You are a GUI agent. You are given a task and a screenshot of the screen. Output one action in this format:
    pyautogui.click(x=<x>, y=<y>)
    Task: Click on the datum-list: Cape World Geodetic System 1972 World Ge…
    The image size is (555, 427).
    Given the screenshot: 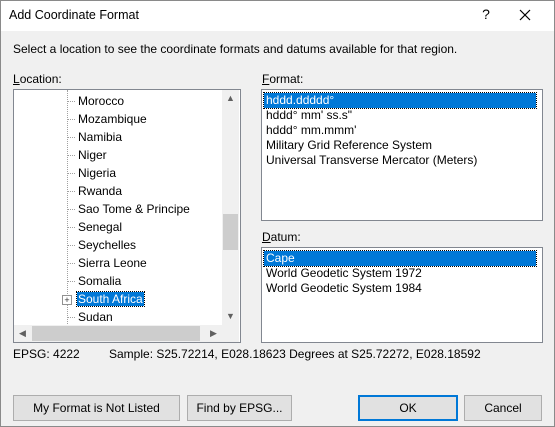 What is the action you would take?
    pyautogui.click(x=402, y=295)
    